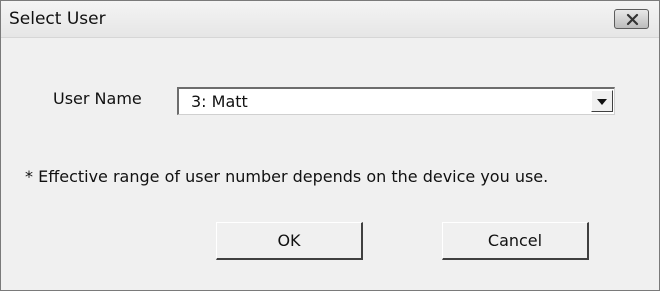 The image size is (660, 291). I want to click on dropdown-arrow-button, so click(602, 101).